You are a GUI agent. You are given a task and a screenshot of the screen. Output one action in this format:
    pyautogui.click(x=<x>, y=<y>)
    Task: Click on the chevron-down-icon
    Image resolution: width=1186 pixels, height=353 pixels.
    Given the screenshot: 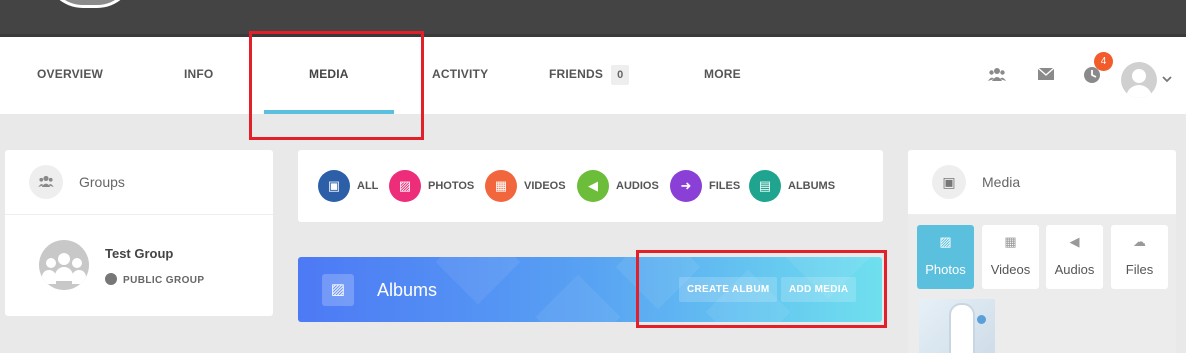 What is the action you would take?
    pyautogui.click(x=1167, y=79)
    